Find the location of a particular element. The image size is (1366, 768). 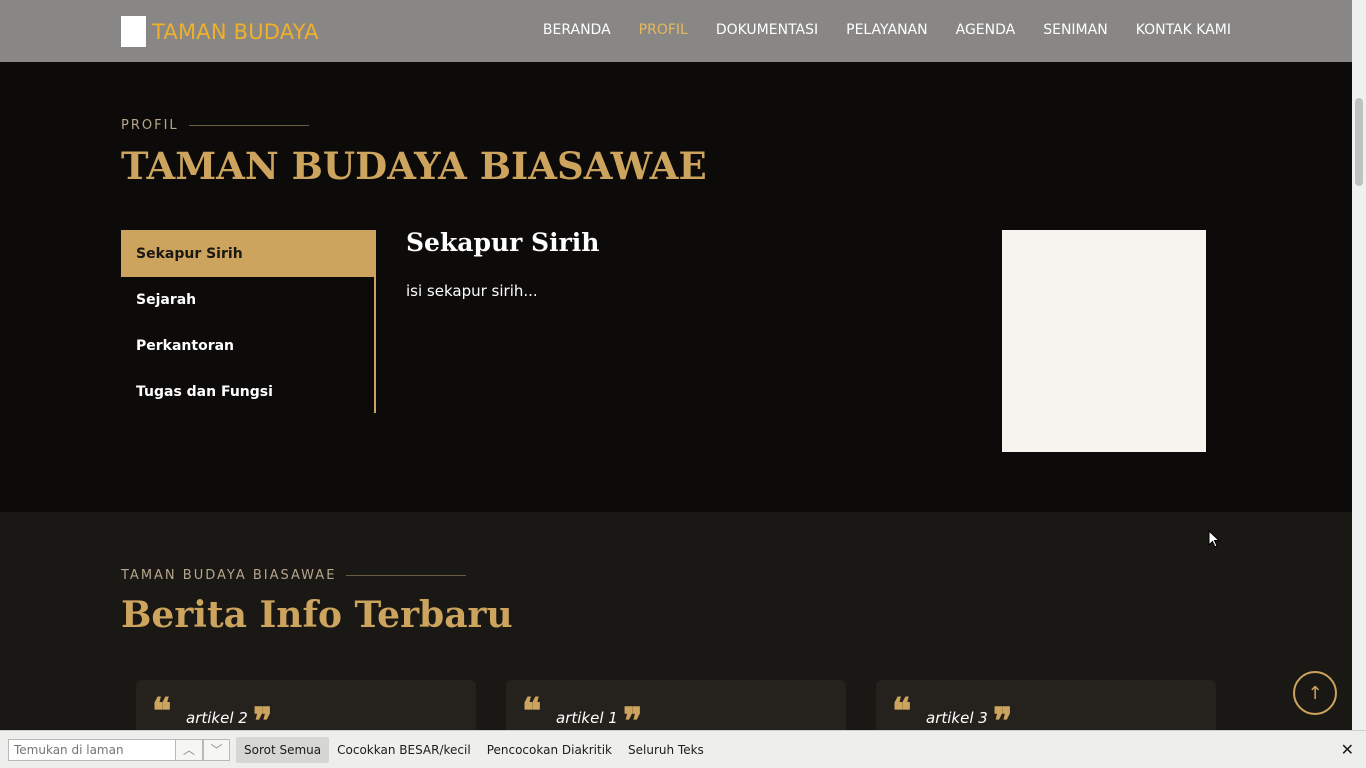

tab-tugas-dan-fungsi: Tugas dan Fungsi is located at coordinates (247, 392).